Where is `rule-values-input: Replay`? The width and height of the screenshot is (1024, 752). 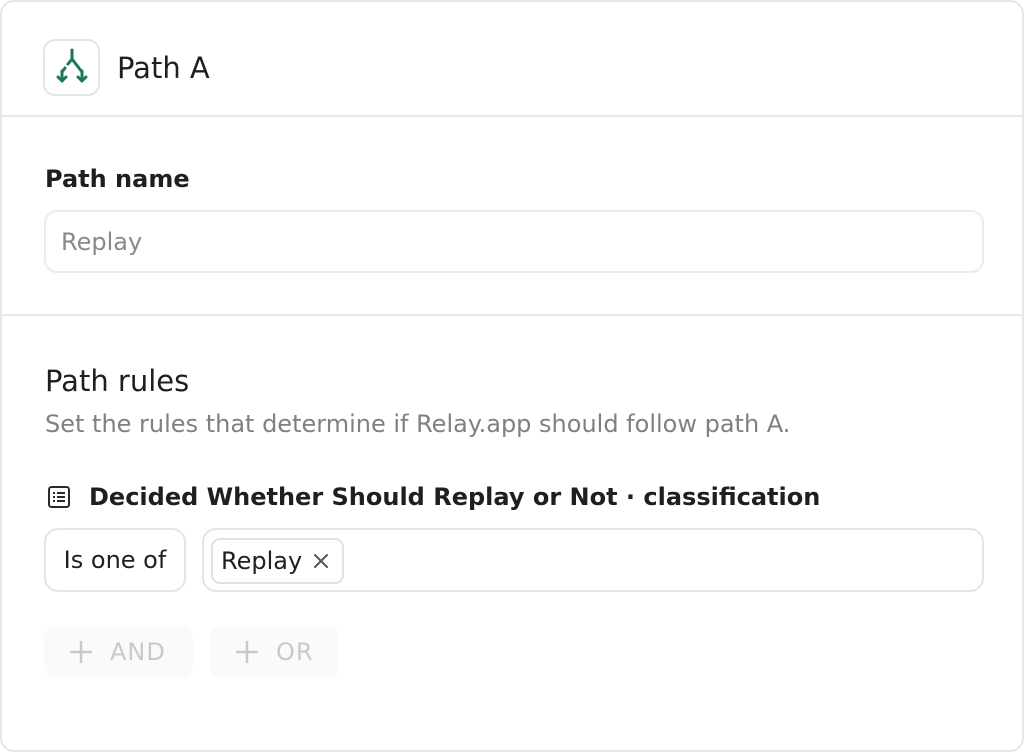 rule-values-input: Replay is located at coordinates (593, 560).